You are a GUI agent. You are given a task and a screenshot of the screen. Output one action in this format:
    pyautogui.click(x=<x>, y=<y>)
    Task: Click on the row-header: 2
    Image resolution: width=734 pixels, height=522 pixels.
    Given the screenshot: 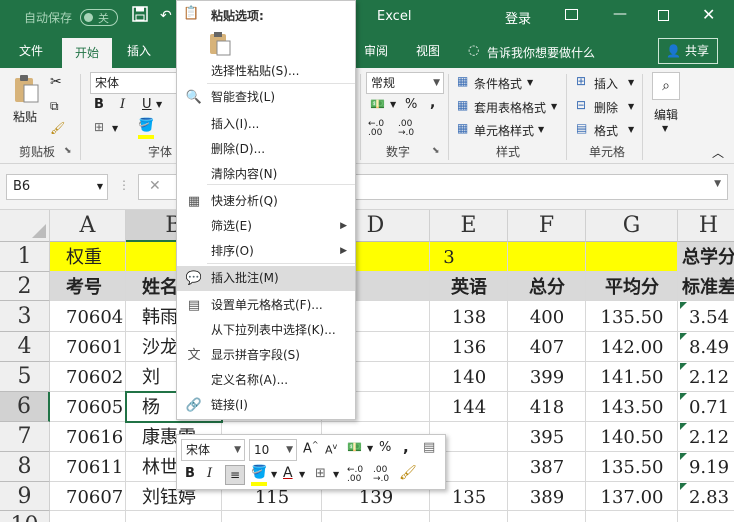 What is the action you would take?
    pyautogui.click(x=25, y=286)
    